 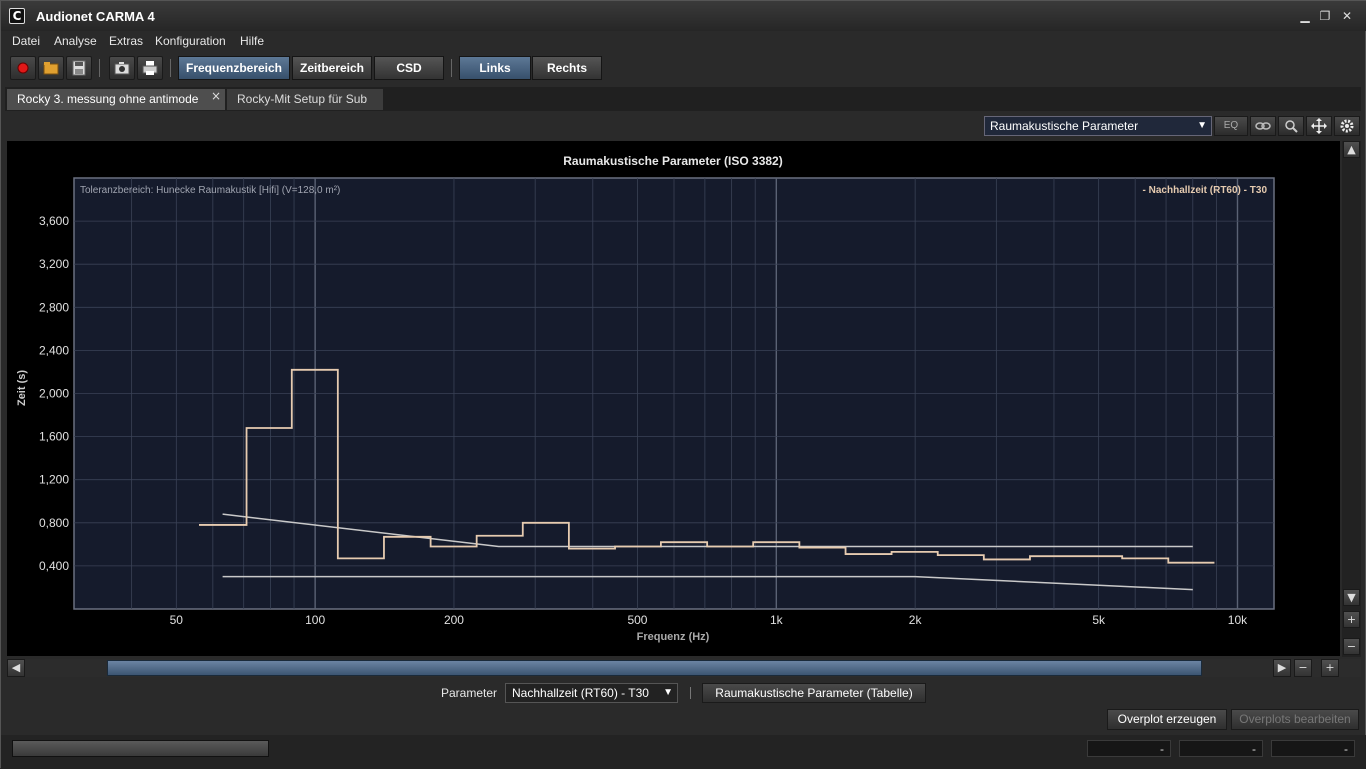 What do you see at coordinates (54, 221) in the screenshot?
I see `y-tick-label: 3,600` at bounding box center [54, 221].